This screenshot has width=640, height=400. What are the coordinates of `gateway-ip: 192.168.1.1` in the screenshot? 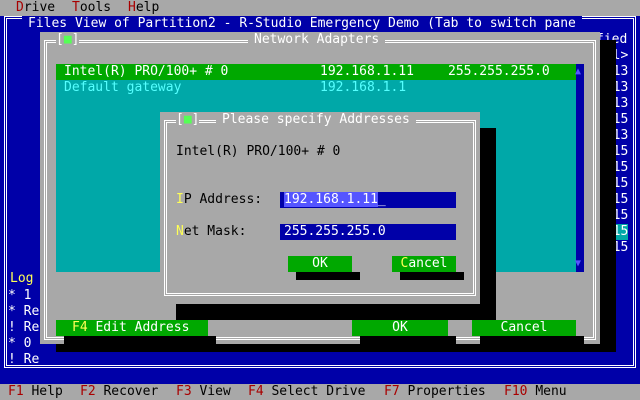 It's located at (363, 87).